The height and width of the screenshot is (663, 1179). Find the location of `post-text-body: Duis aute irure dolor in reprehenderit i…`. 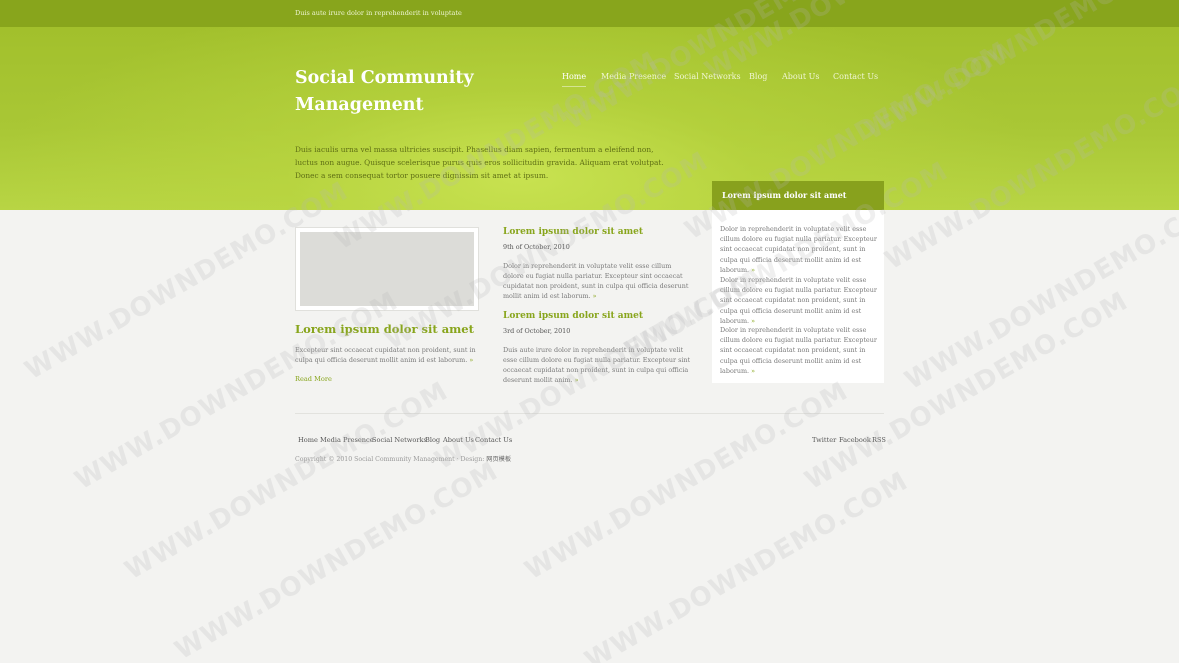

post-text-body: Duis aute irure dolor in reprehenderit i… is located at coordinates (597, 365).